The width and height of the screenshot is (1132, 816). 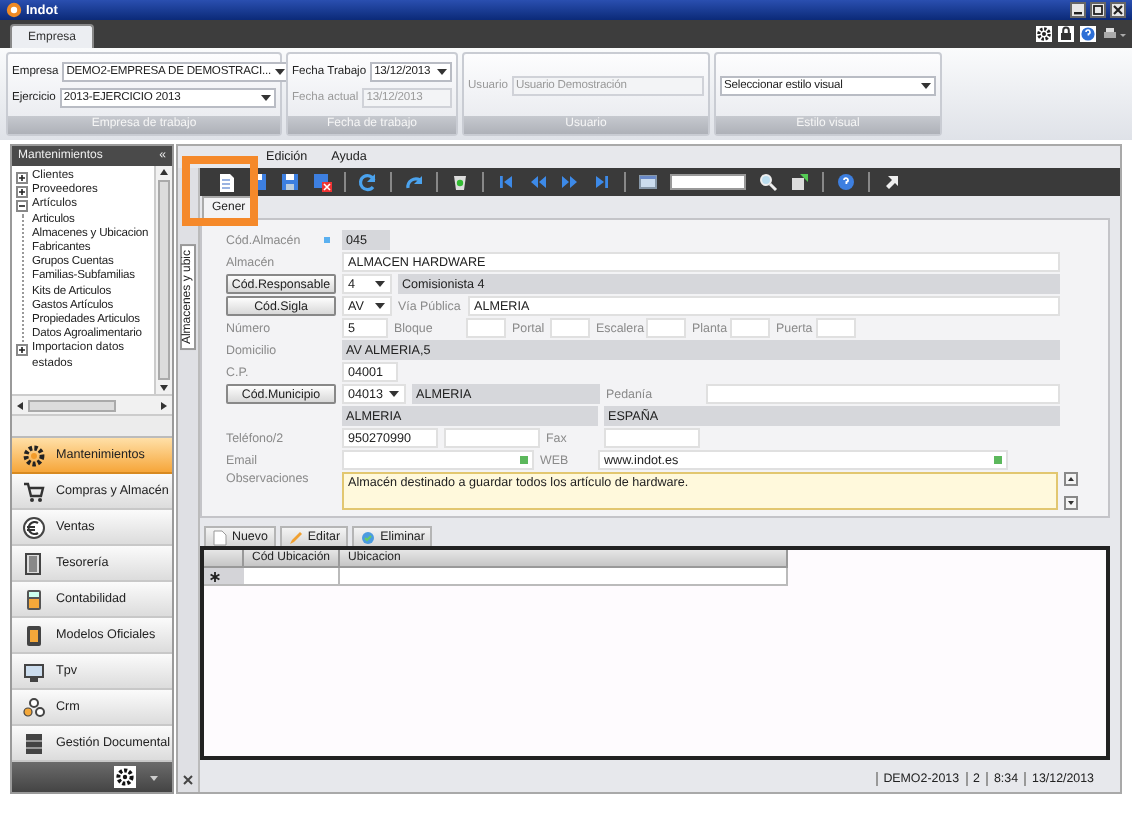 I want to click on gear-icon, so click(x=34, y=455).